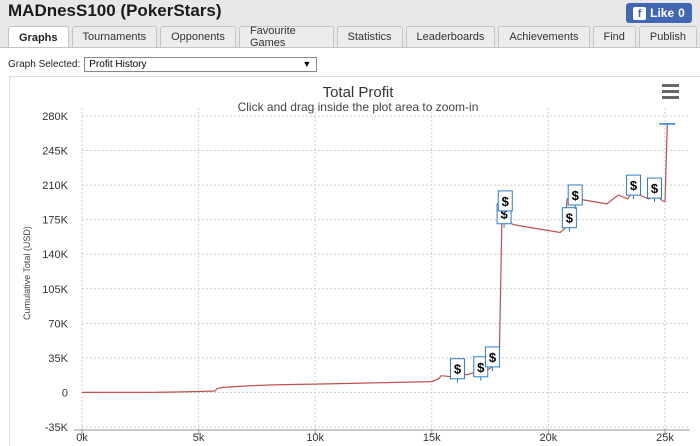  I want to click on x-tick-label: 5k, so click(199, 438).